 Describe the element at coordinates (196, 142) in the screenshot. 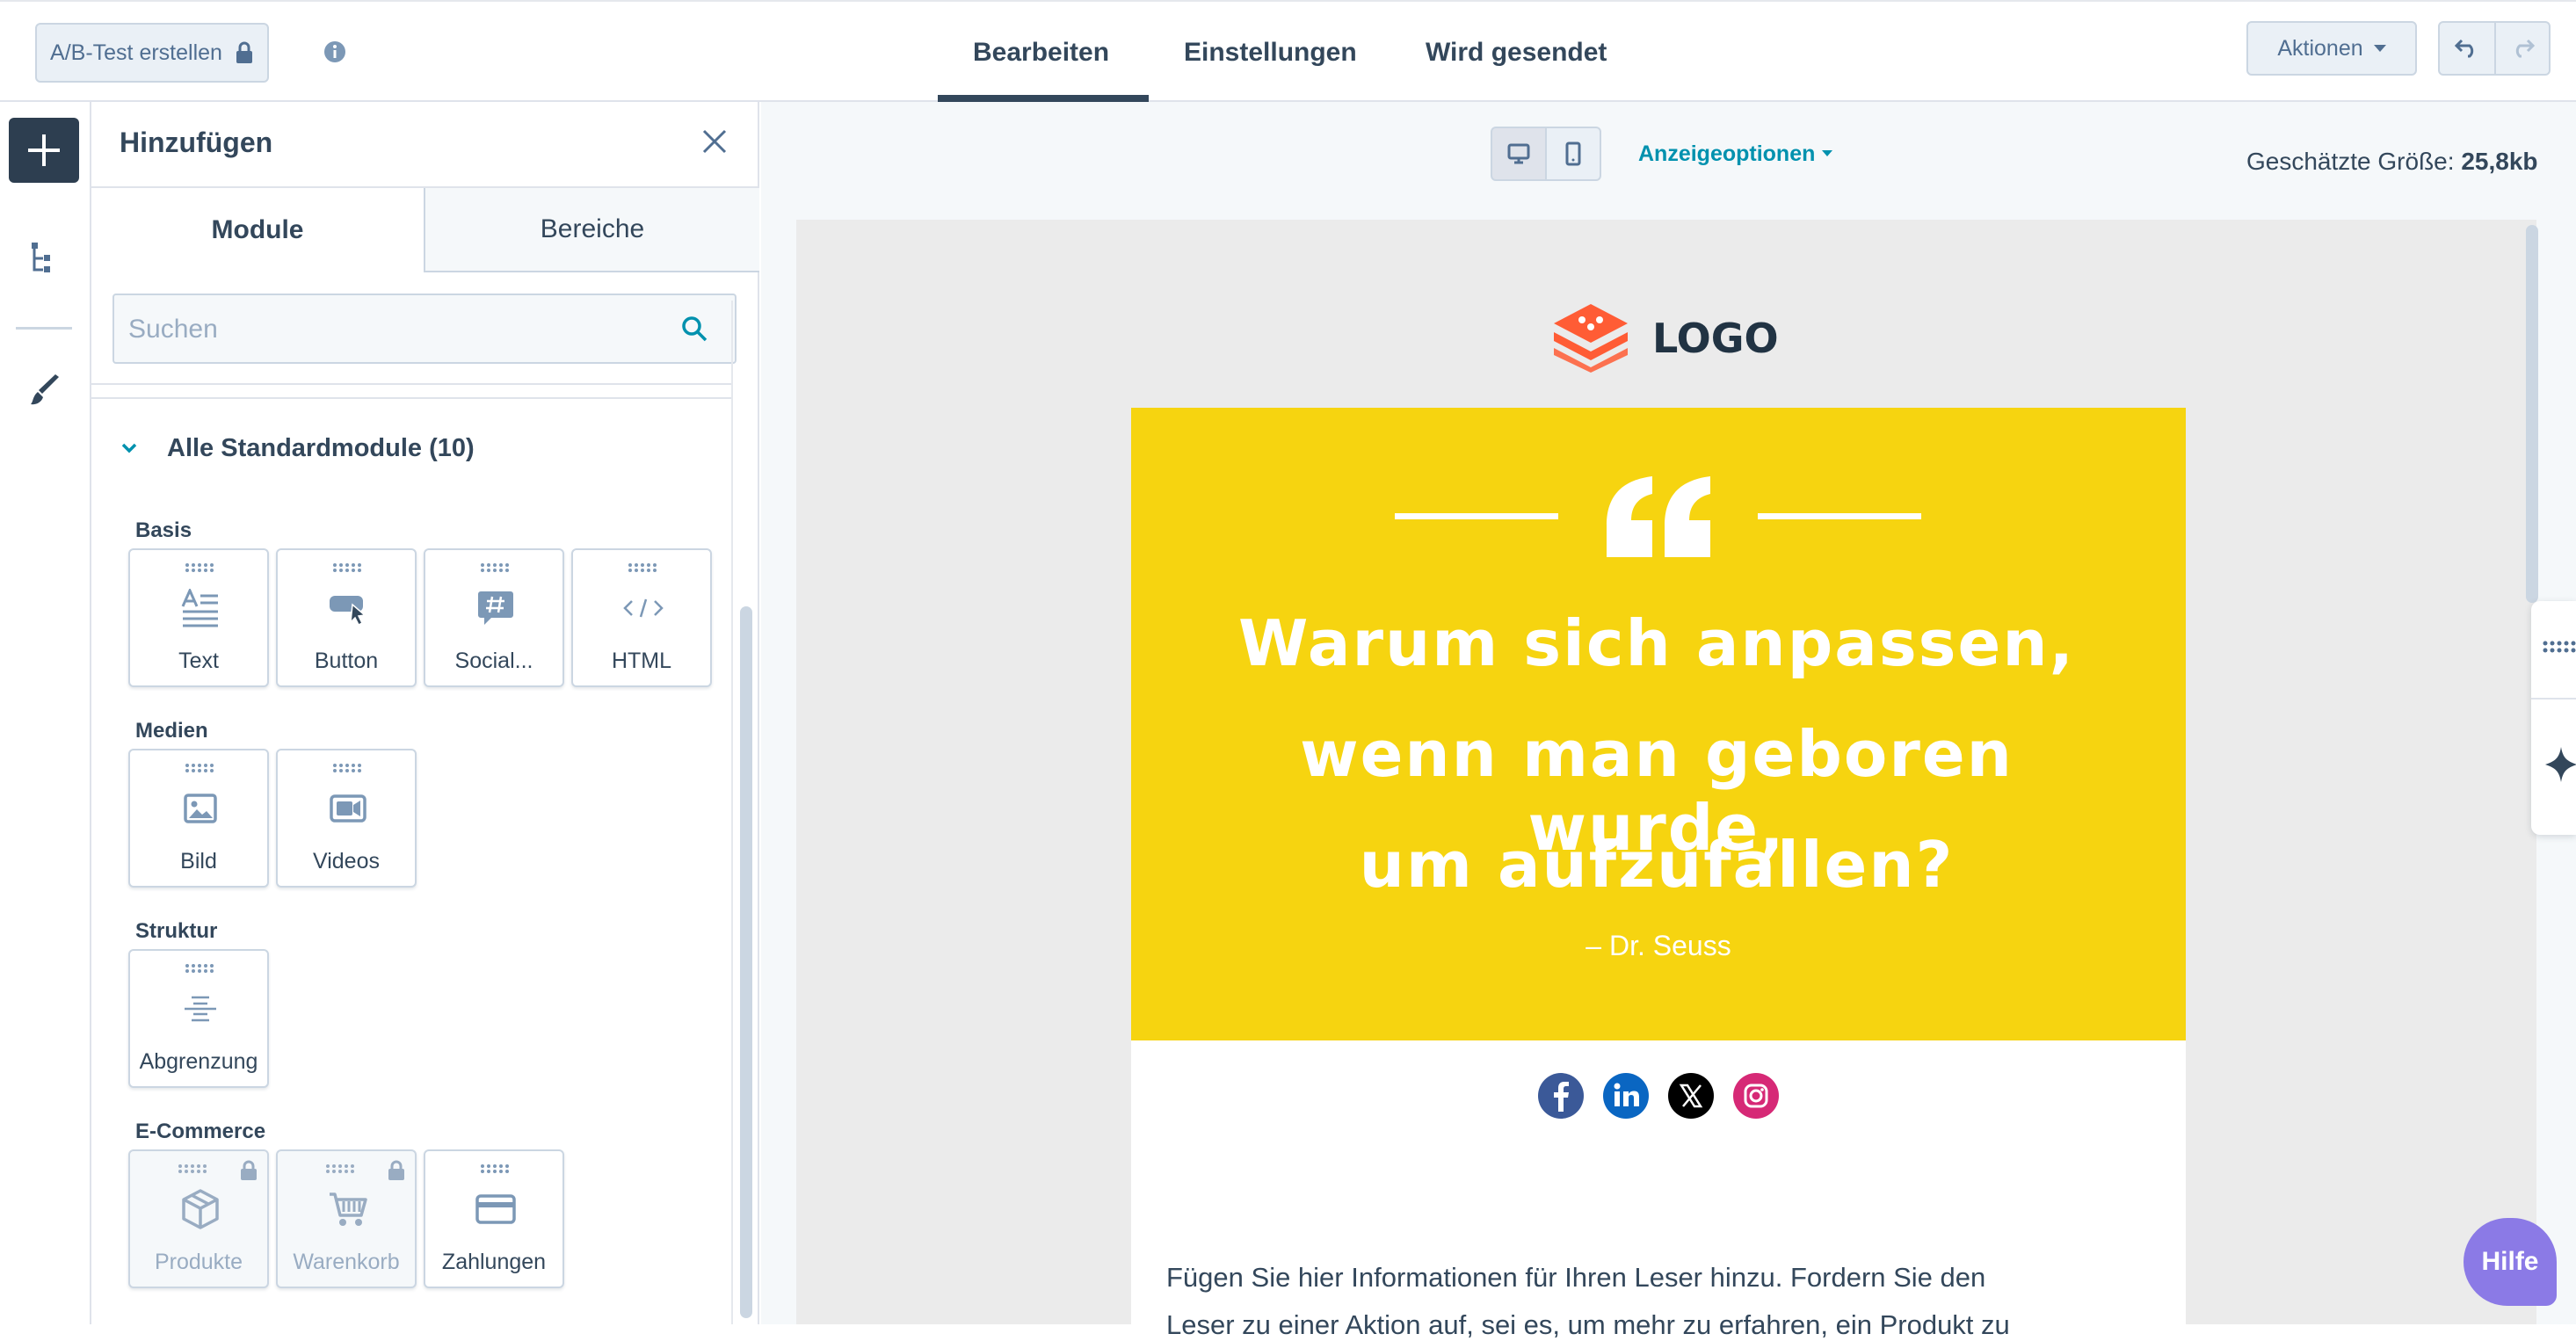

I see `panel-title: Hinzufügen` at that location.